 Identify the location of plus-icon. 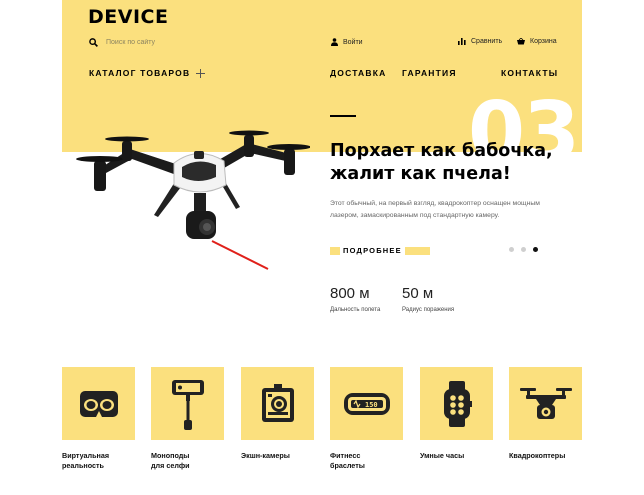
(201, 73).